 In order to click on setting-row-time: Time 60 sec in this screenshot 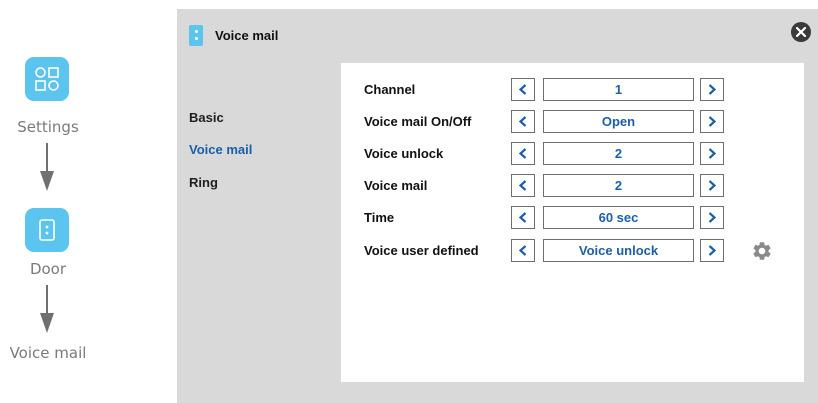, I will do `click(572, 217)`.